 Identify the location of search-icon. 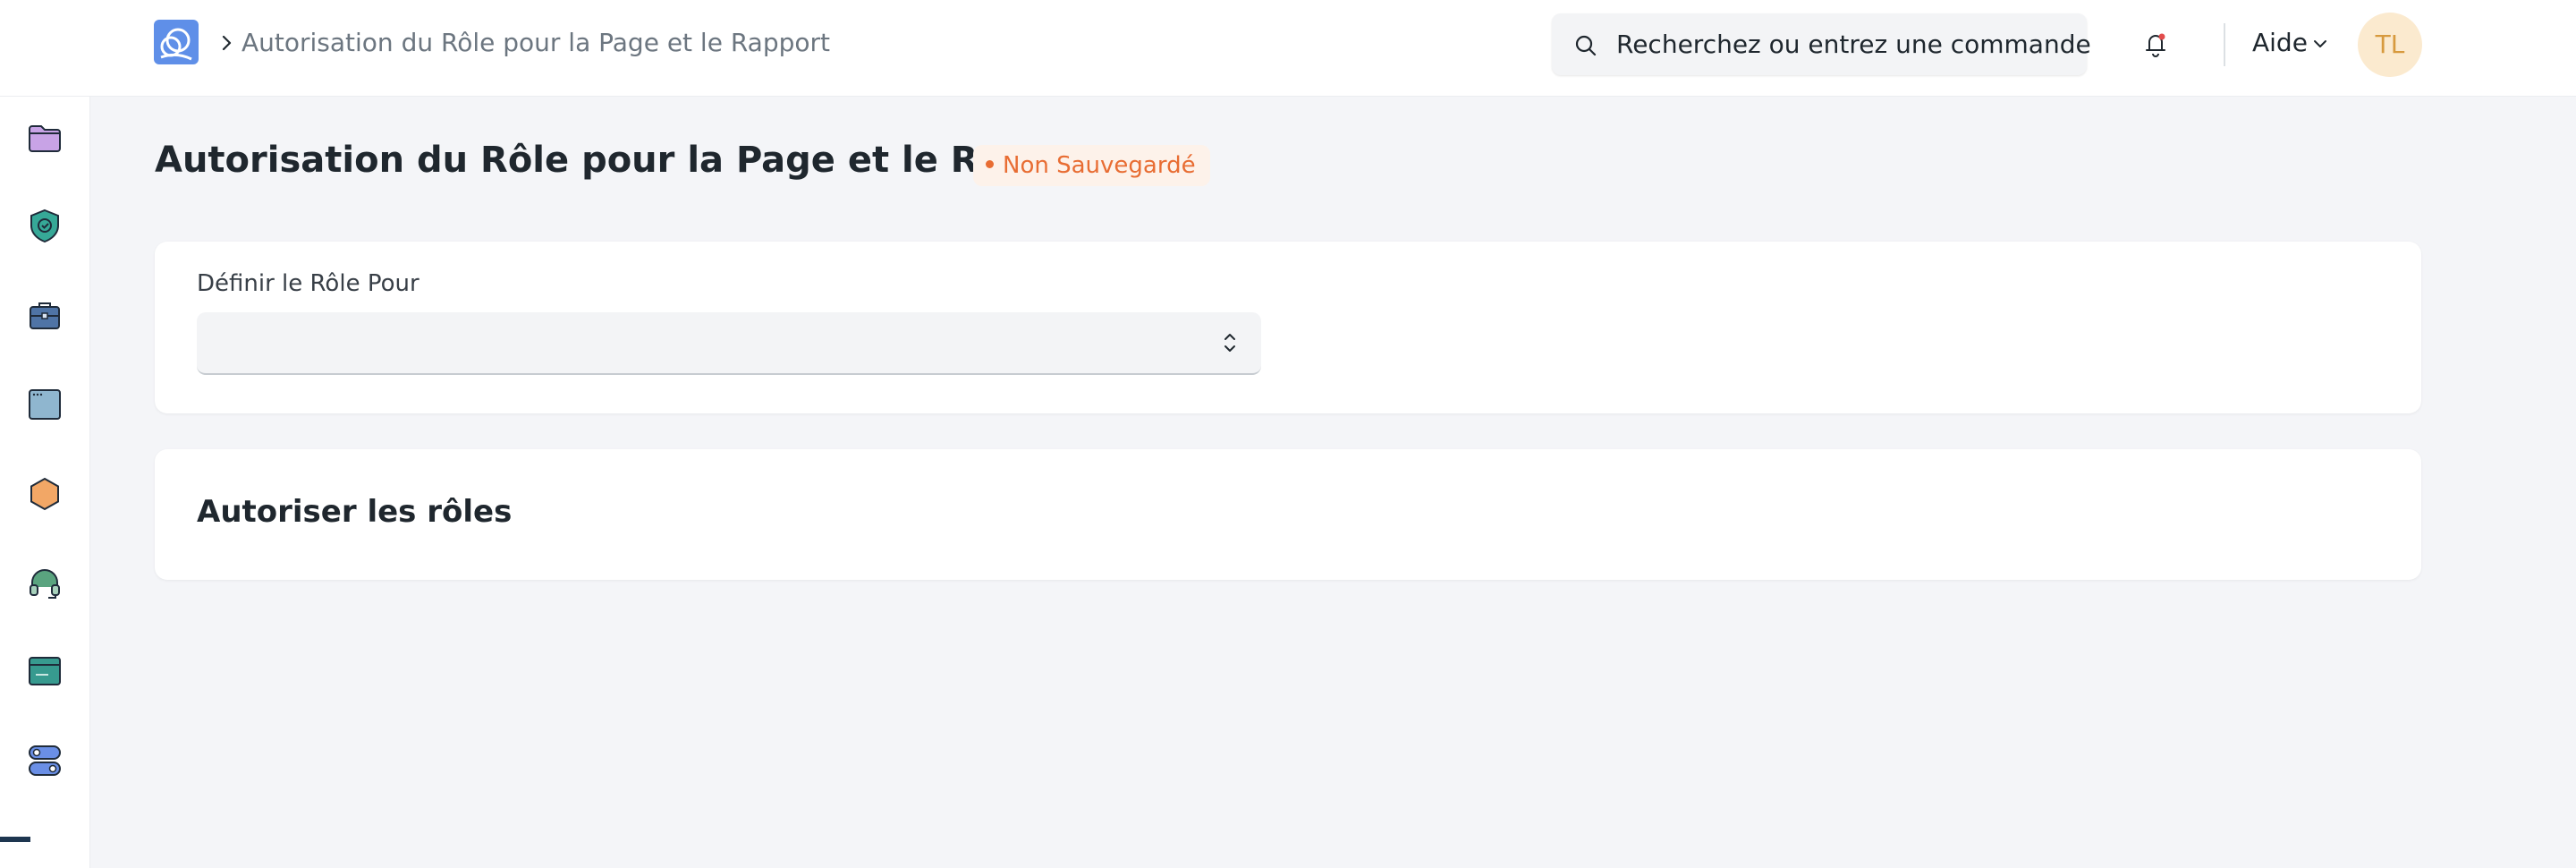
(1586, 45).